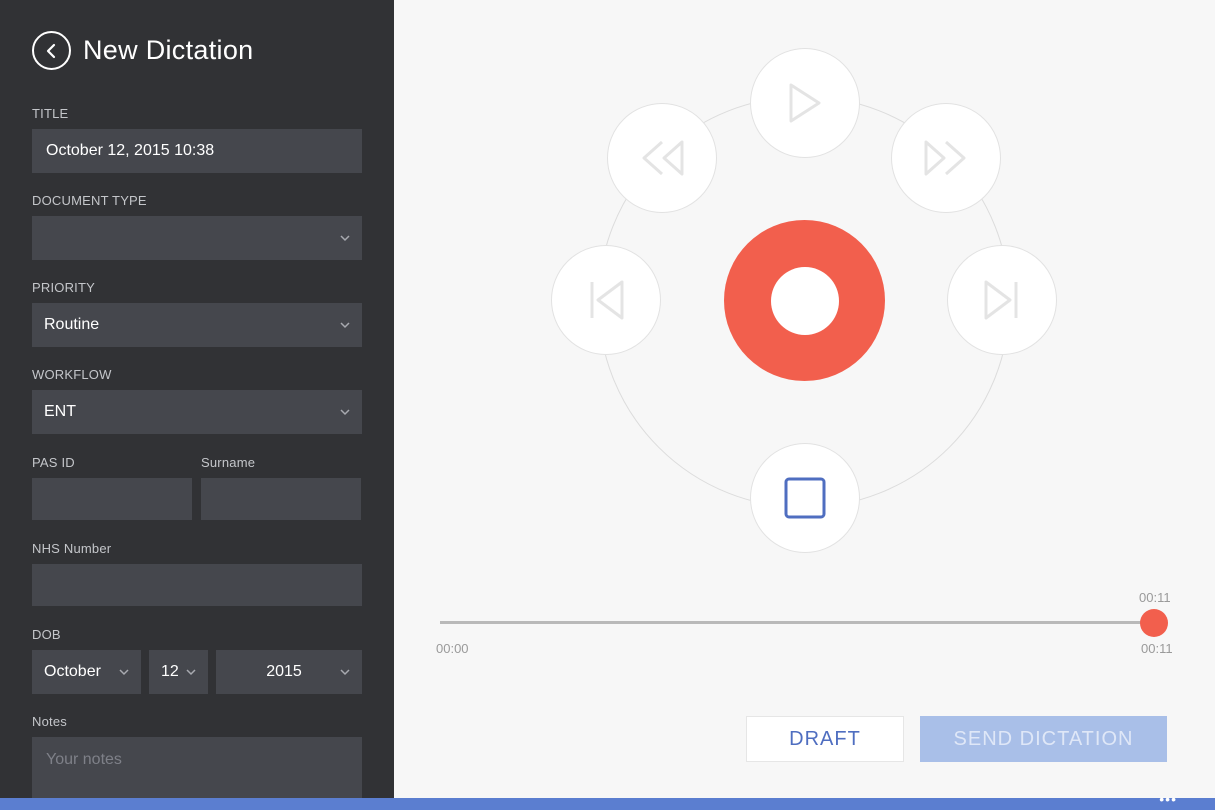  Describe the element at coordinates (168, 50) in the screenshot. I see `page-title: New Dictation` at that location.